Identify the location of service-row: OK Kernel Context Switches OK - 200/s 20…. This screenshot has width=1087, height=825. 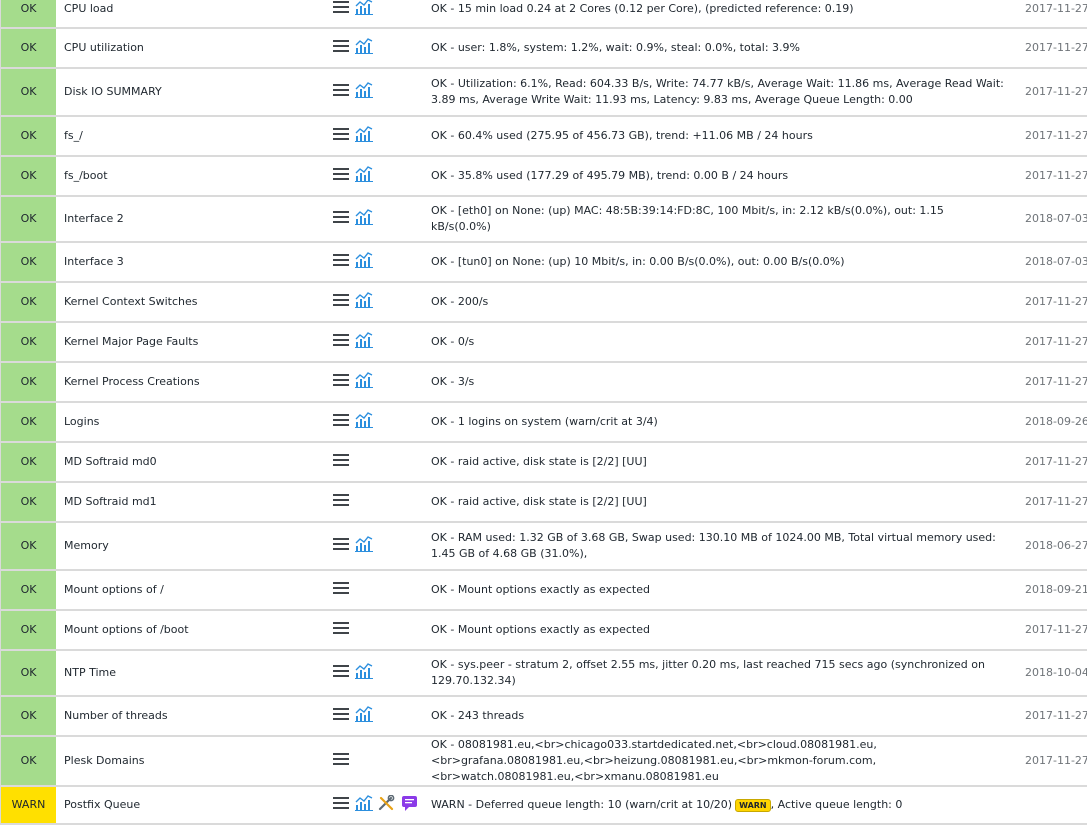
(543, 303).